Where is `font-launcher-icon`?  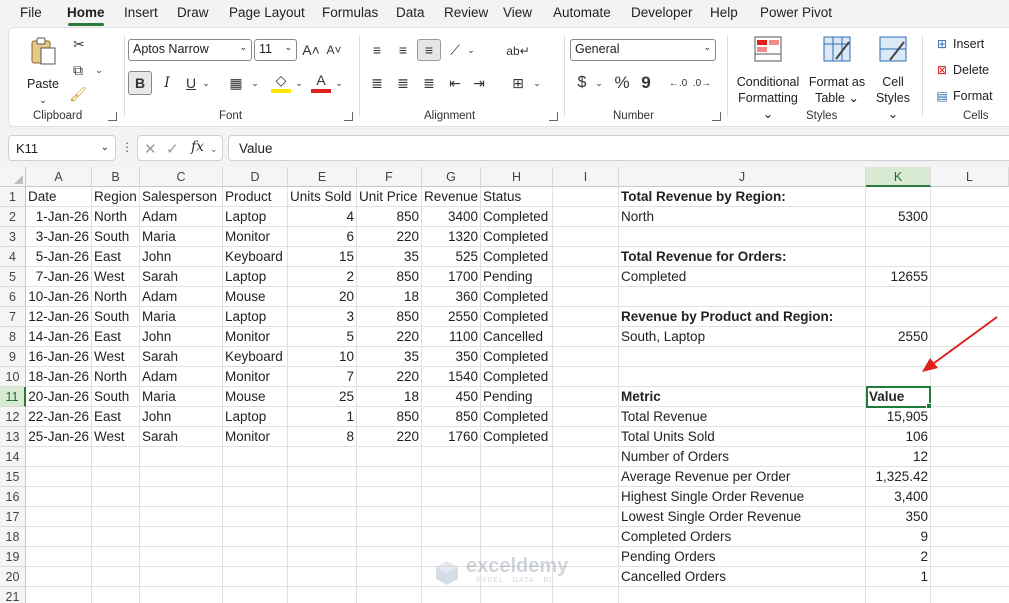 font-launcher-icon is located at coordinates (348, 116).